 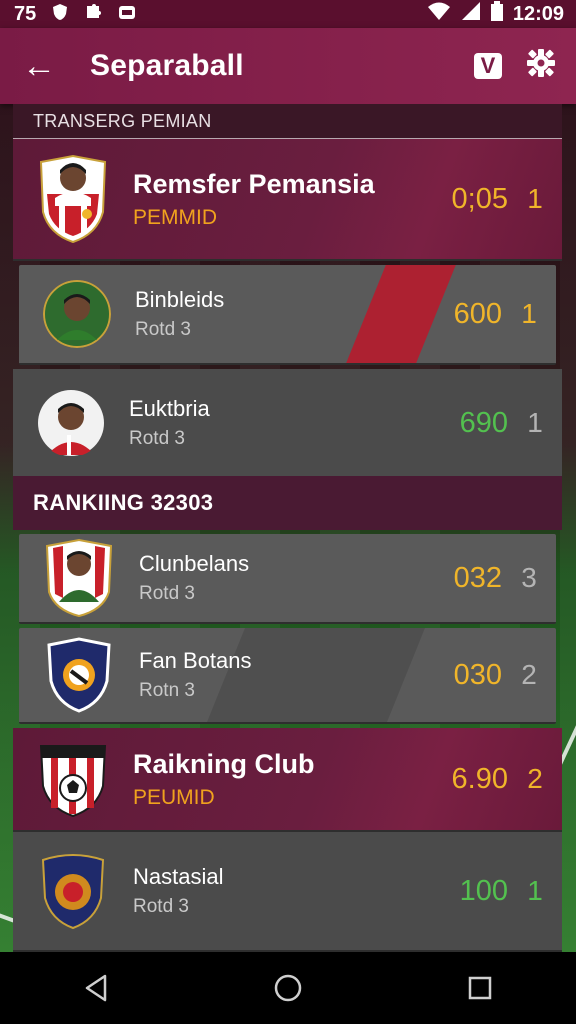 What do you see at coordinates (287, 121) in the screenshot?
I see `section-header: TRANSERG PEMIAN` at bounding box center [287, 121].